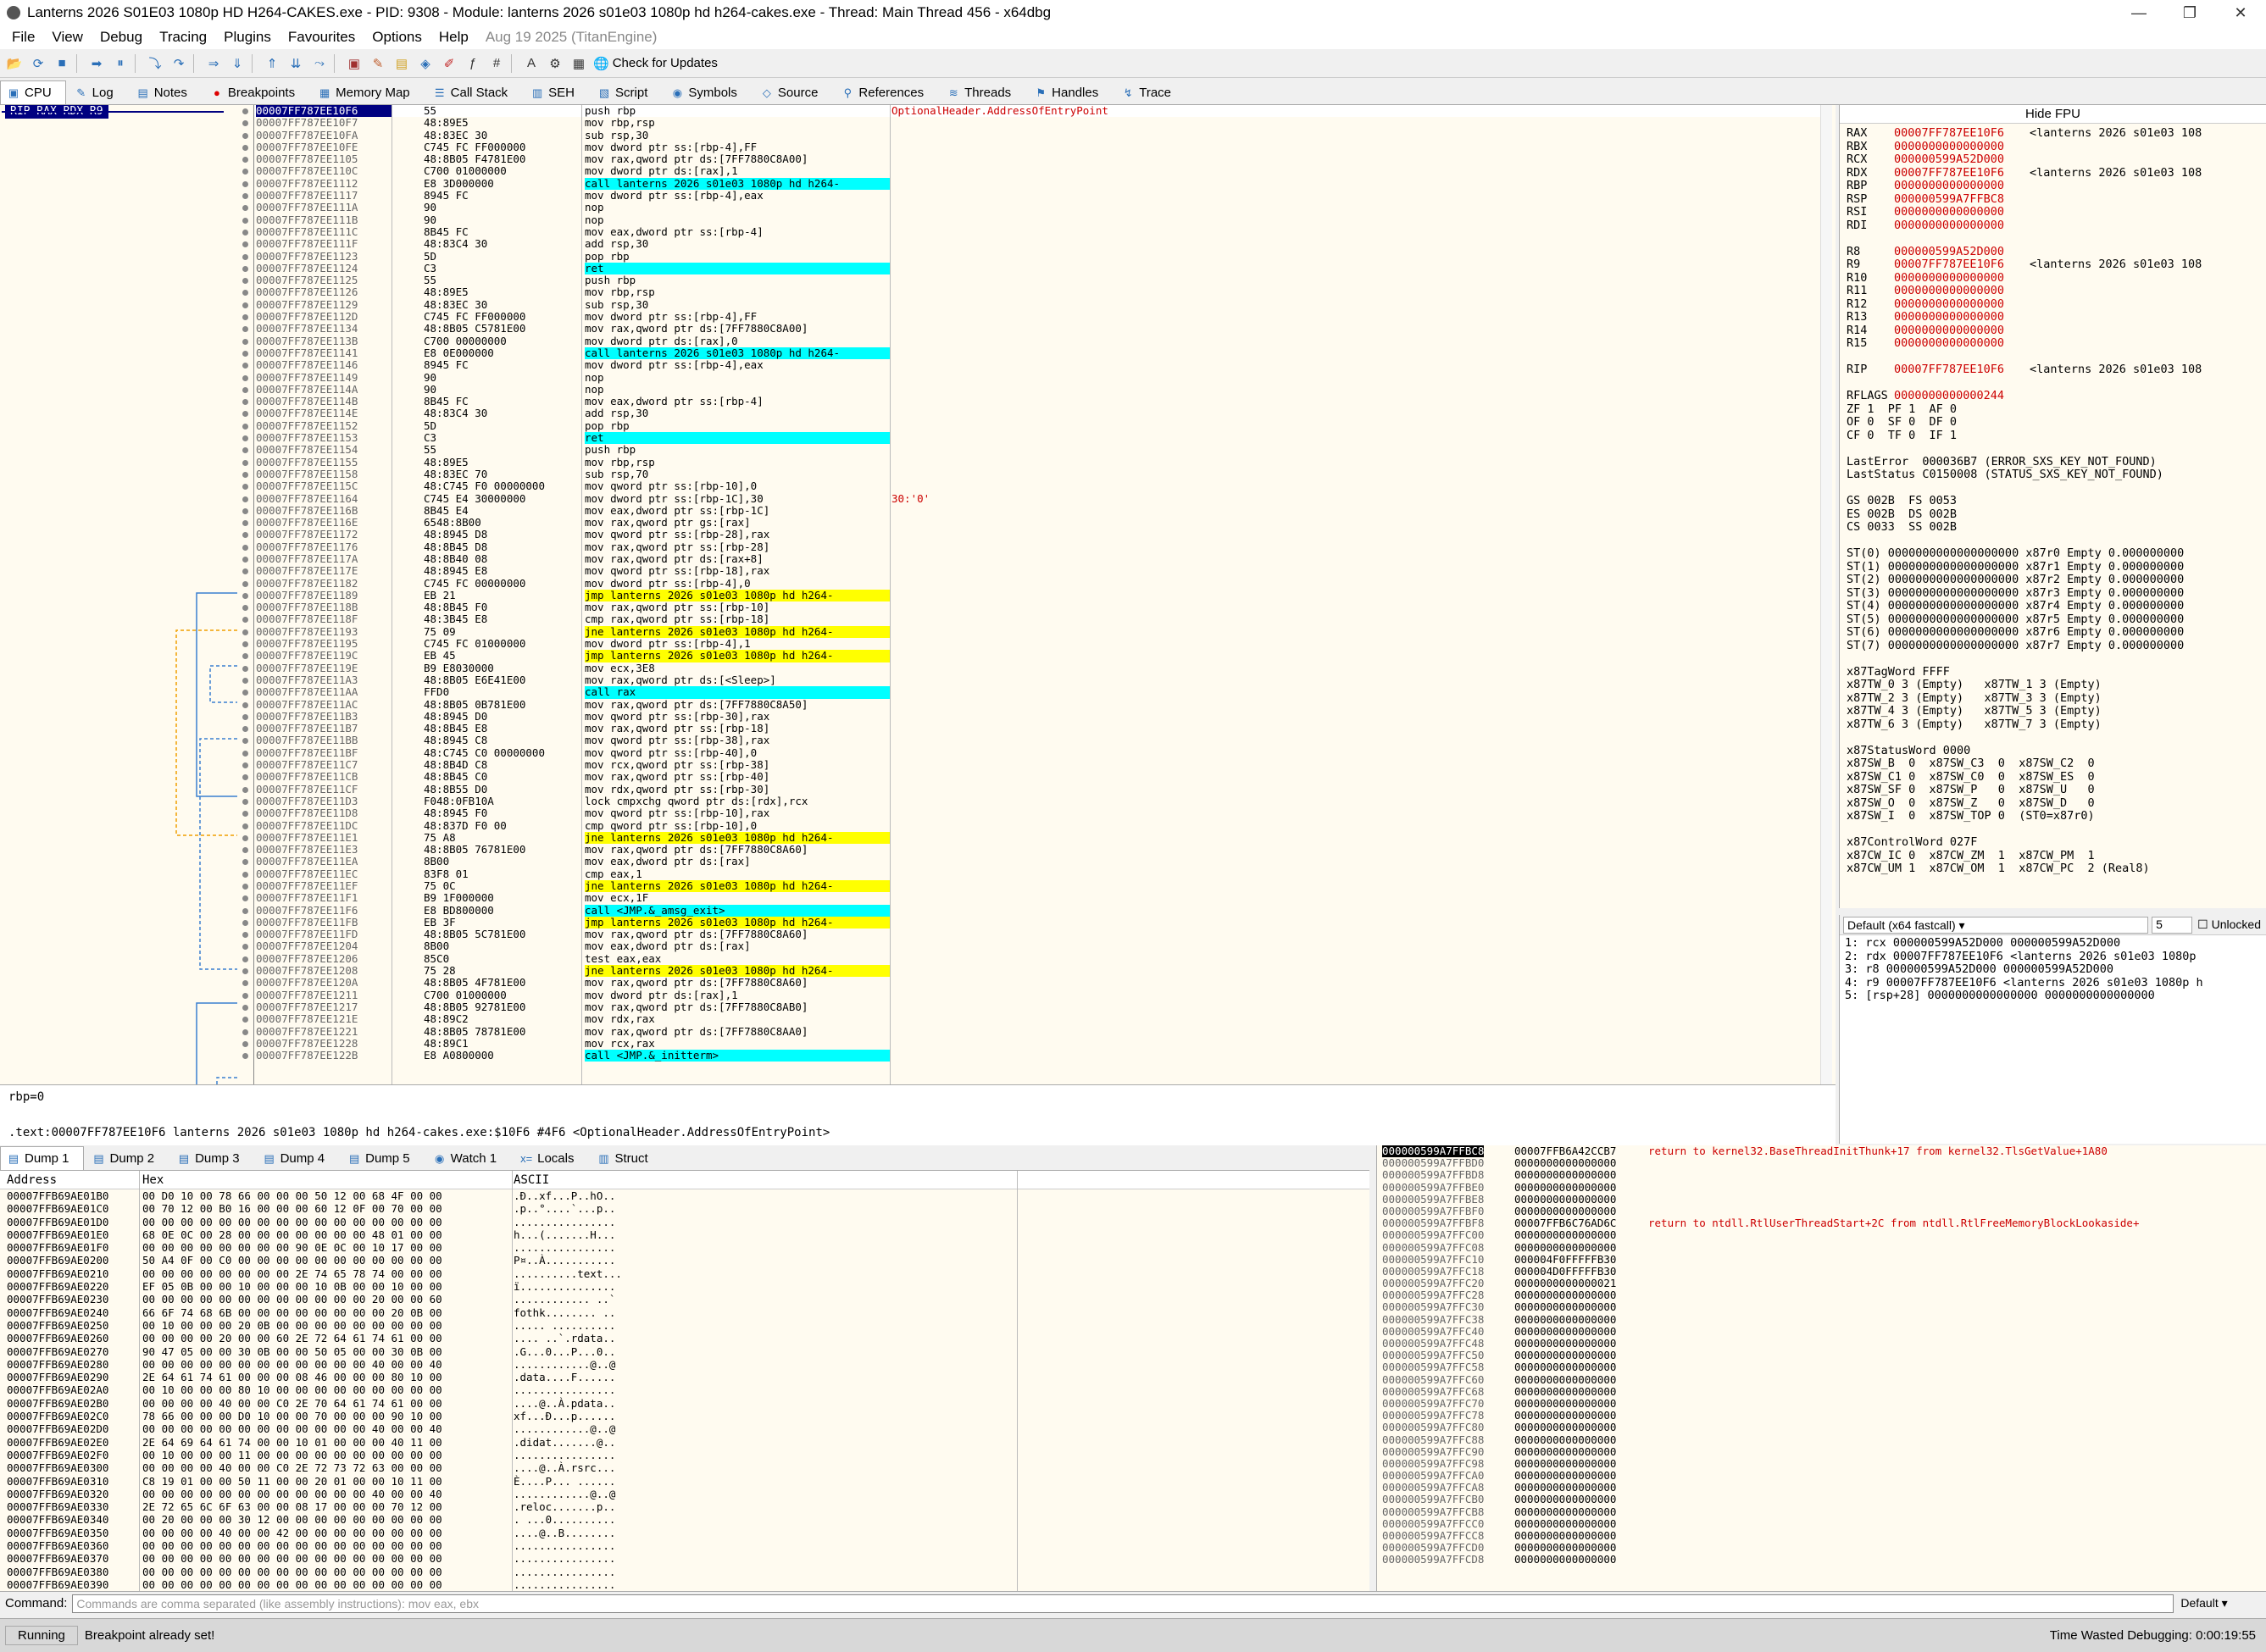 This screenshot has height=1652, width=2266. I want to click on register-row: R10 0000000000000000, so click(2053, 278).